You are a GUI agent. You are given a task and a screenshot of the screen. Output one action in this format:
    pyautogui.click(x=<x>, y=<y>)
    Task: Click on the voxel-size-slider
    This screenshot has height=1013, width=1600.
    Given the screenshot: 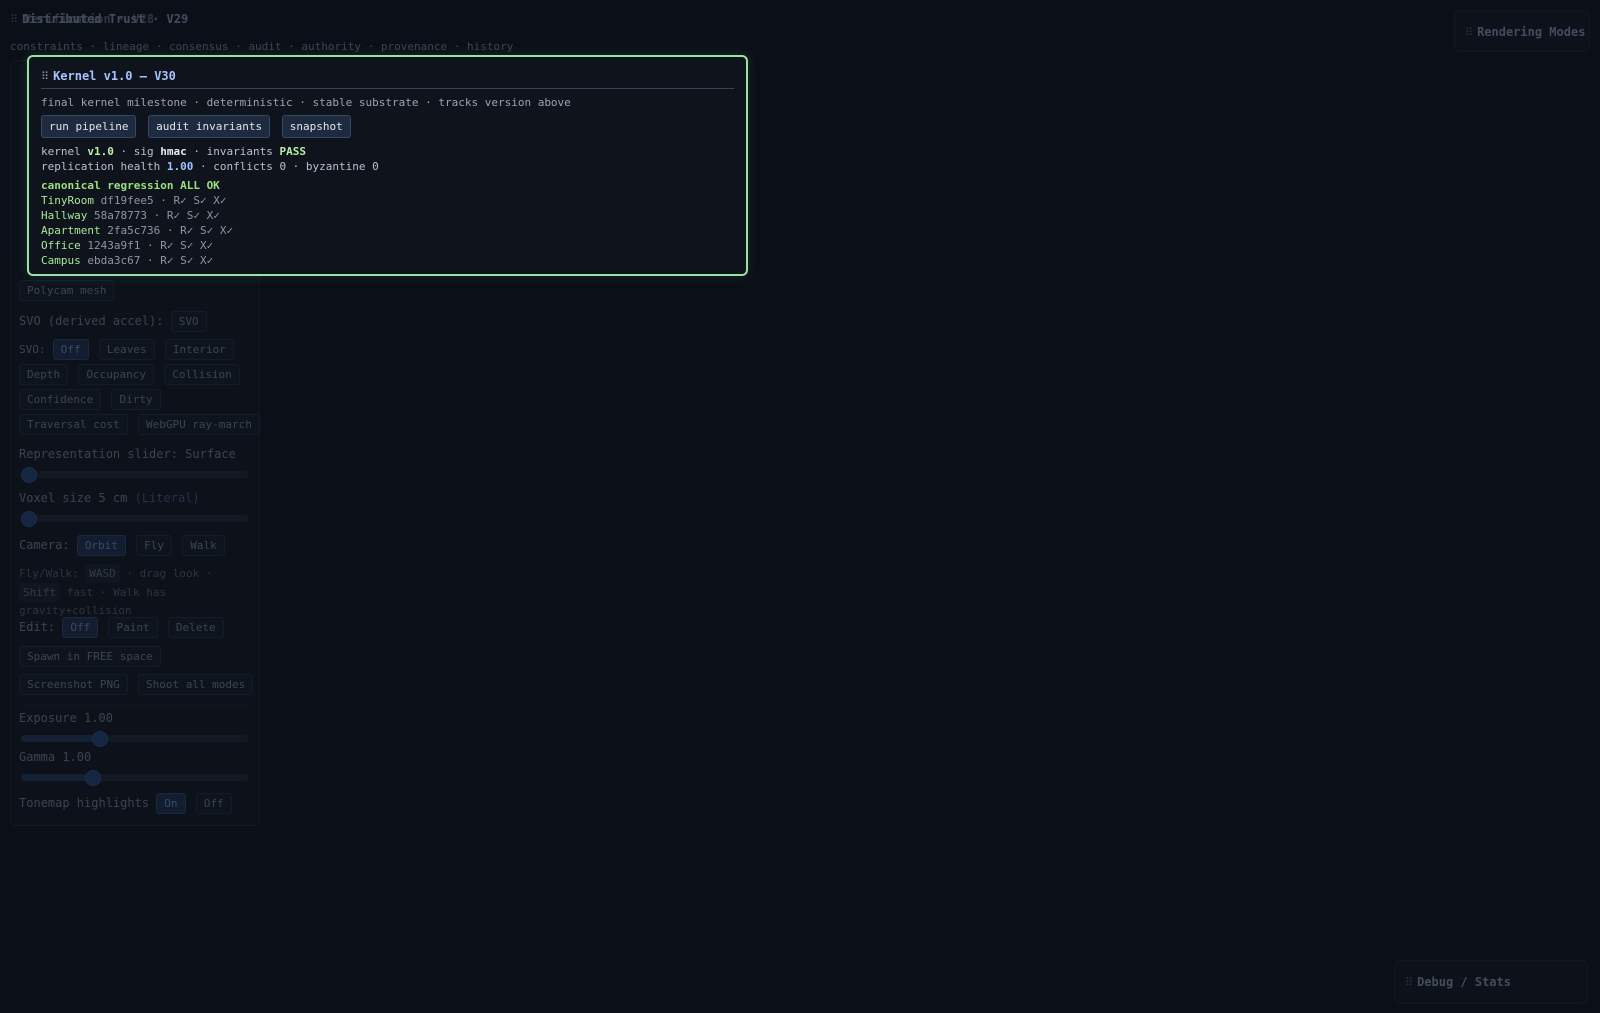 What is the action you would take?
    pyautogui.click(x=135, y=519)
    